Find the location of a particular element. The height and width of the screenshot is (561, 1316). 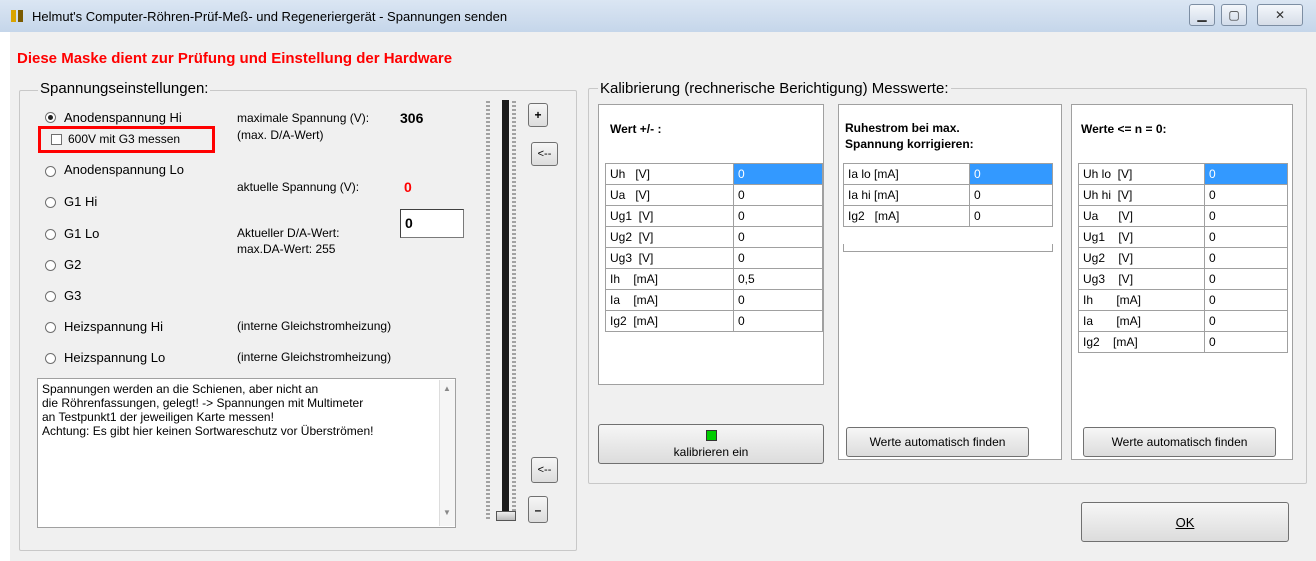

offset-row-label: Ug3 [V] is located at coordinates (669, 258).